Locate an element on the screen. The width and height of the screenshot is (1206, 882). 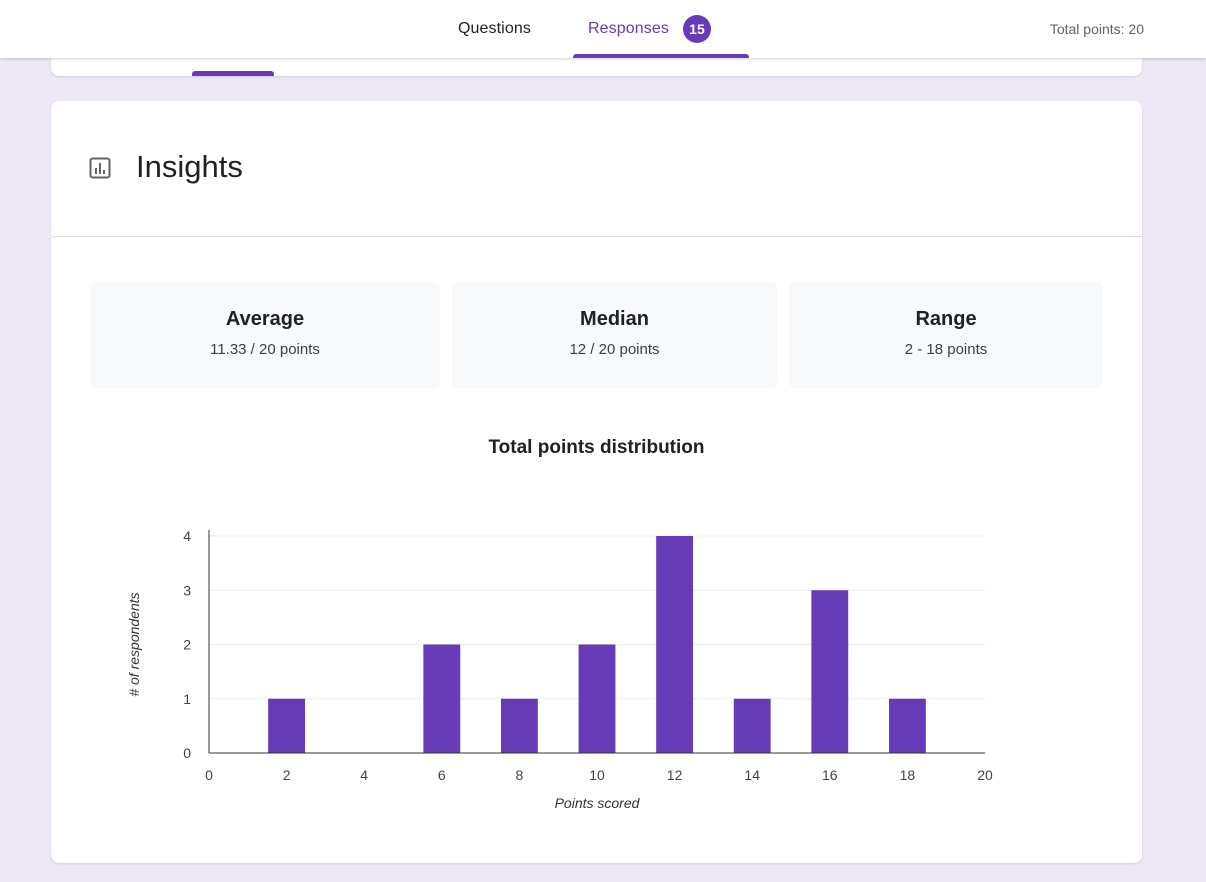
x-tick-label: 4 is located at coordinates (364, 775).